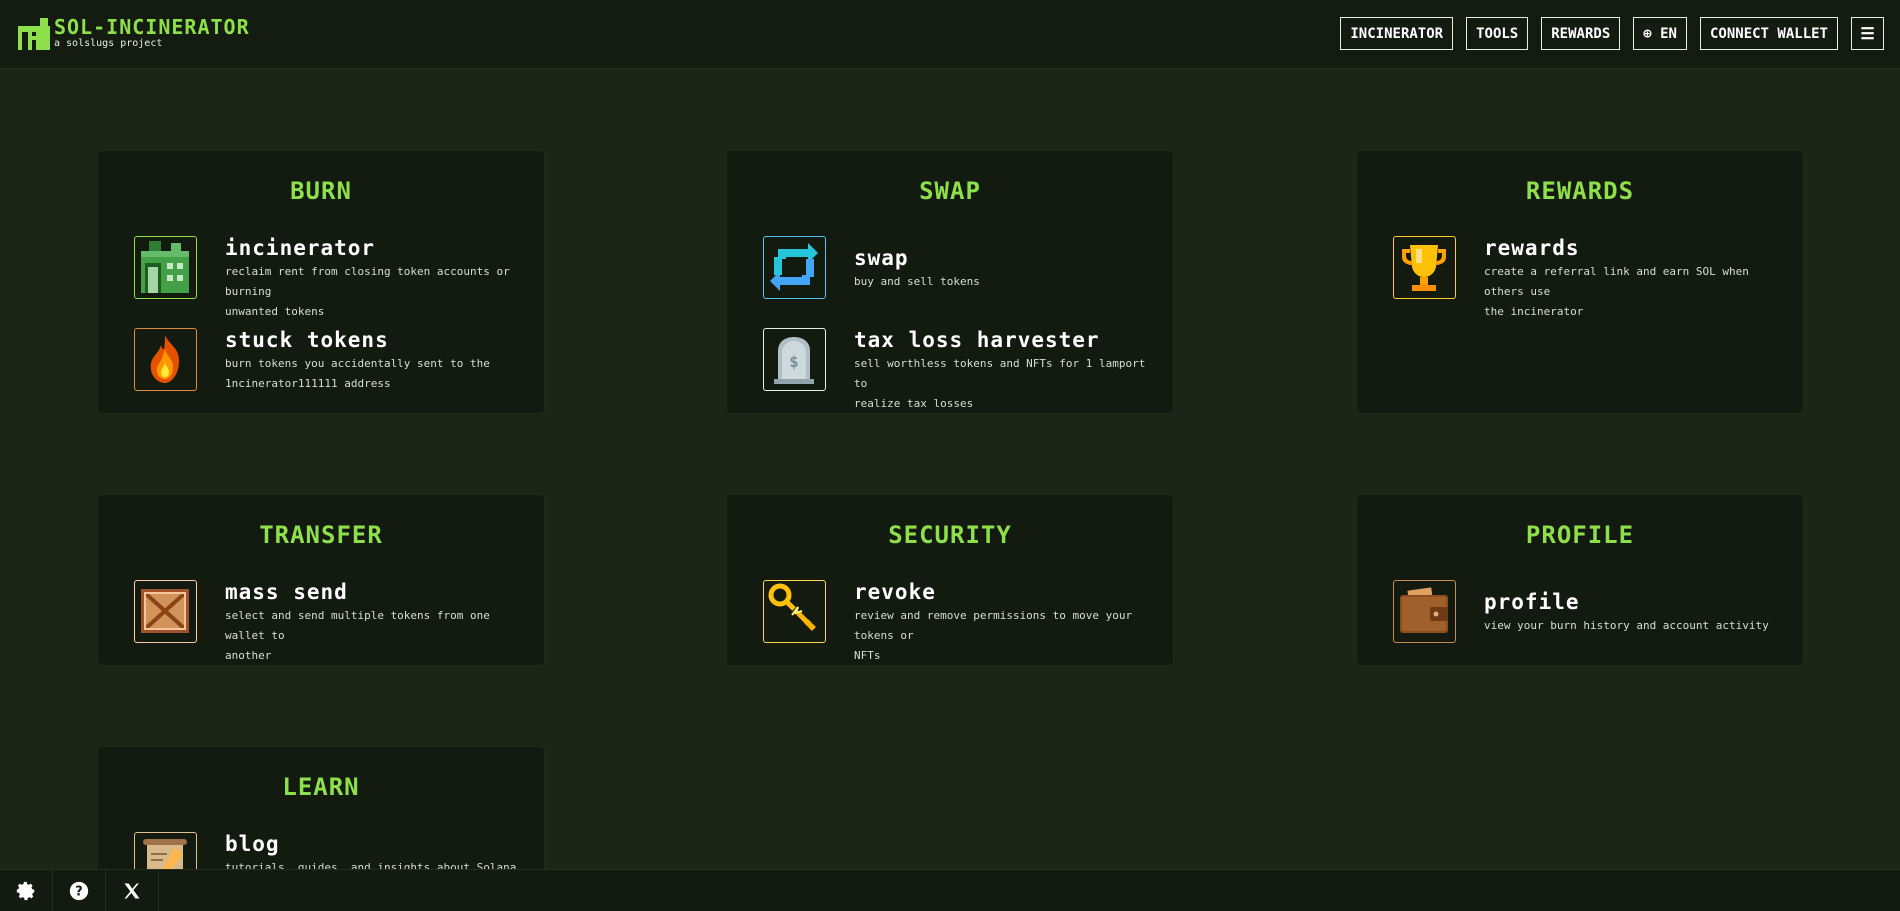  What do you see at coordinates (1532, 602) in the screenshot?
I see `item-name: profile` at bounding box center [1532, 602].